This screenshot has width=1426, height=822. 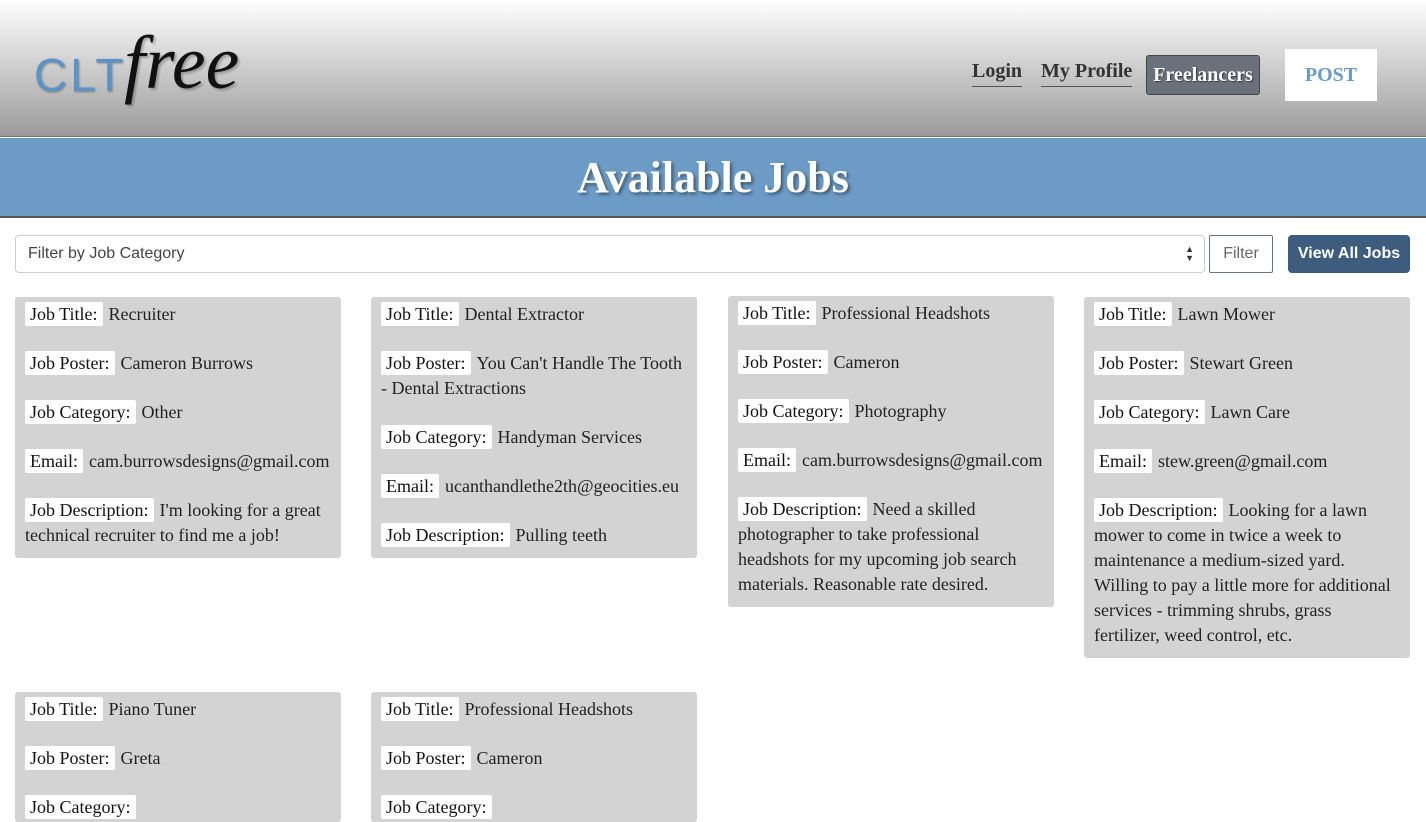 What do you see at coordinates (1226, 314) in the screenshot?
I see `job-title-value: Lawn Mower` at bounding box center [1226, 314].